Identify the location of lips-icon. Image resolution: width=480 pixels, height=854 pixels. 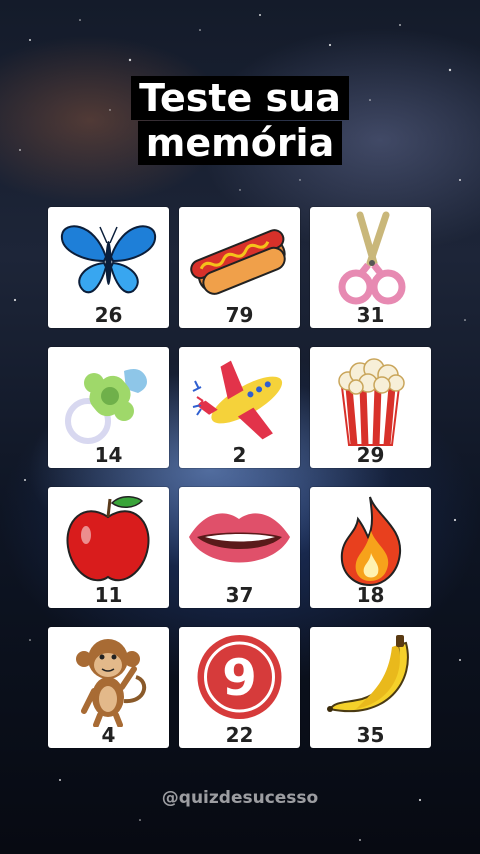
(239, 538).